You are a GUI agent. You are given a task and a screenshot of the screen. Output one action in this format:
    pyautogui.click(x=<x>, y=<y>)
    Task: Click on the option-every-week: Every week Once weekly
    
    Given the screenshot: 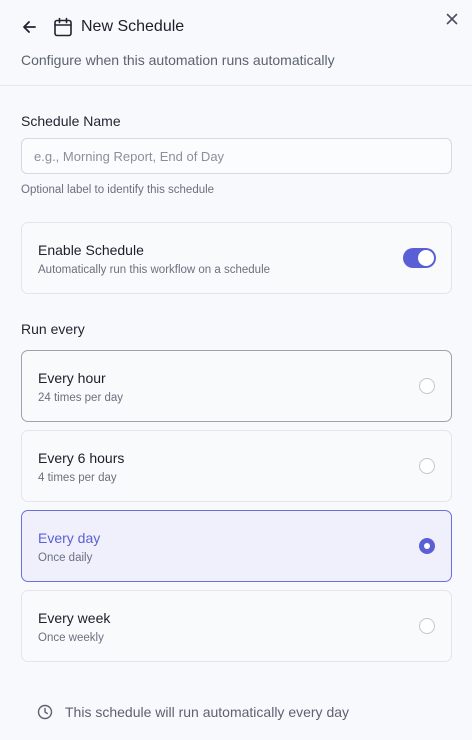 What is the action you would take?
    pyautogui.click(x=236, y=626)
    